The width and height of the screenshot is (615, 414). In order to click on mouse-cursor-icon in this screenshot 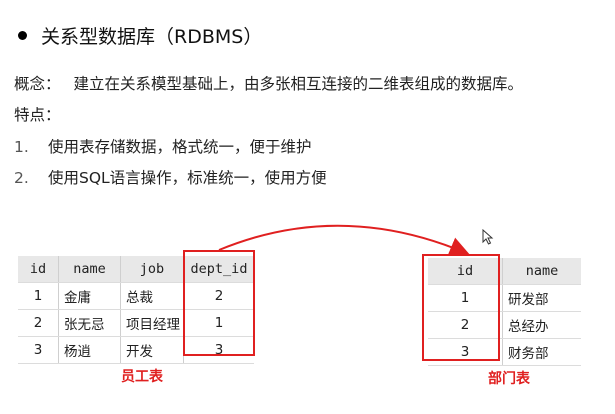, I will do `click(488, 237)`.